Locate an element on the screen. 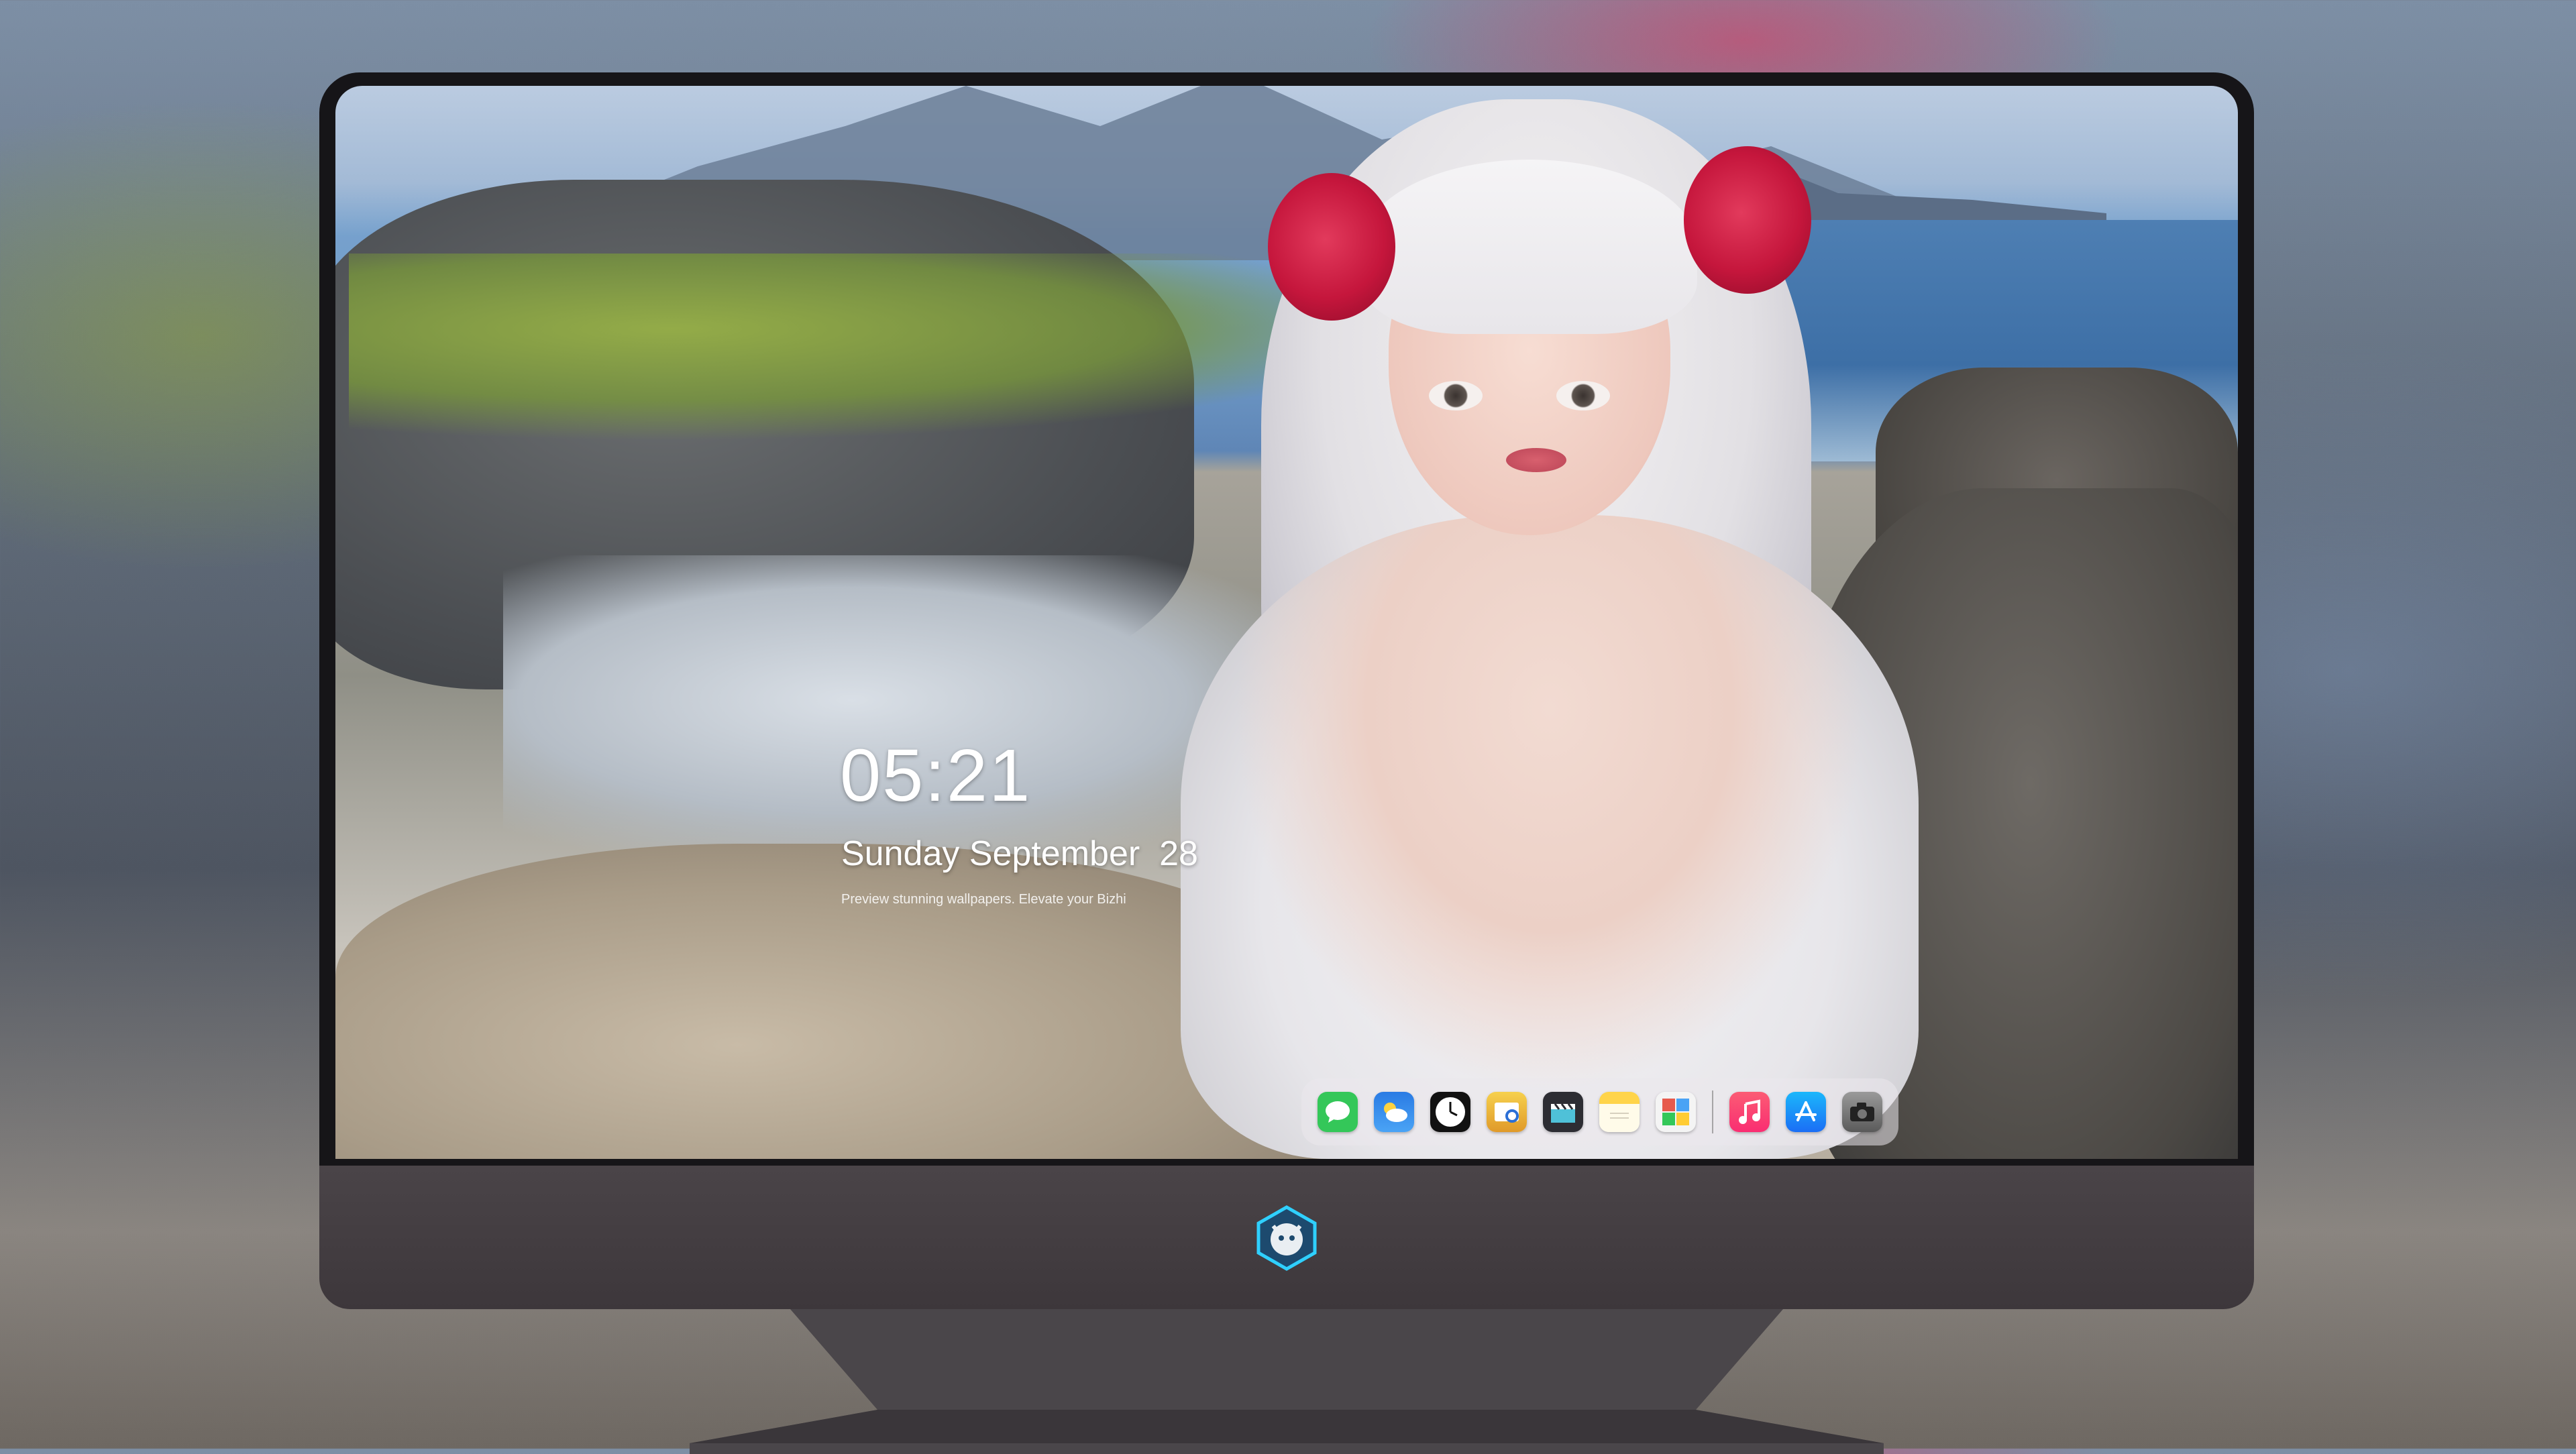 The width and height of the screenshot is (2576, 1454). left-rose is located at coordinates (1331, 247).